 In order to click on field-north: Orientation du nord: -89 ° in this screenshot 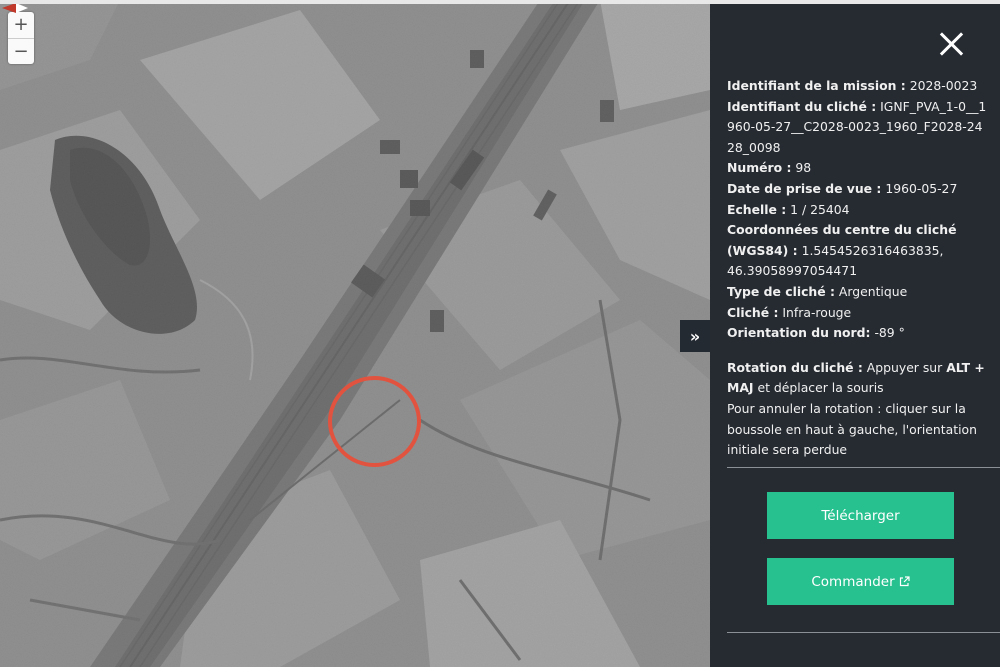, I will do `click(858, 333)`.